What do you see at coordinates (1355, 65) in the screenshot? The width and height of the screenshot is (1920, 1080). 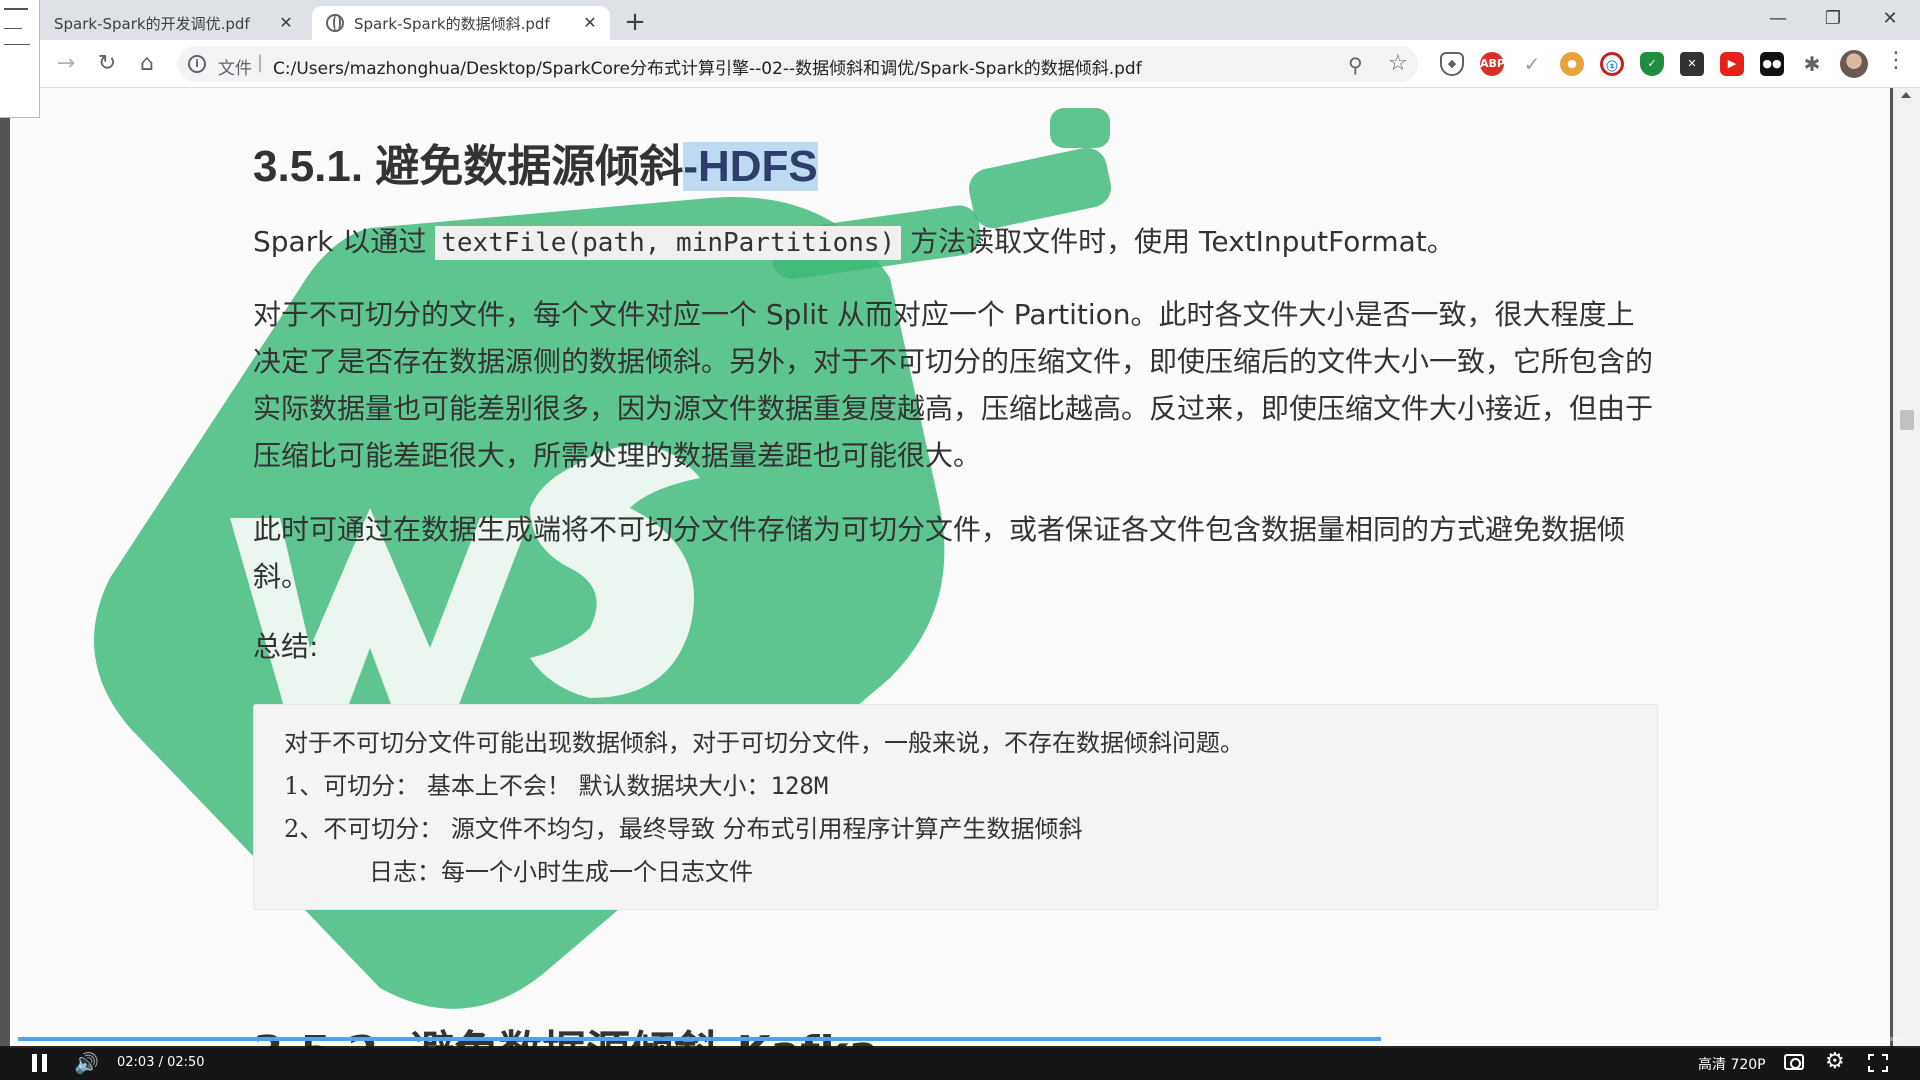 I see `zoom-icon: ⚲` at bounding box center [1355, 65].